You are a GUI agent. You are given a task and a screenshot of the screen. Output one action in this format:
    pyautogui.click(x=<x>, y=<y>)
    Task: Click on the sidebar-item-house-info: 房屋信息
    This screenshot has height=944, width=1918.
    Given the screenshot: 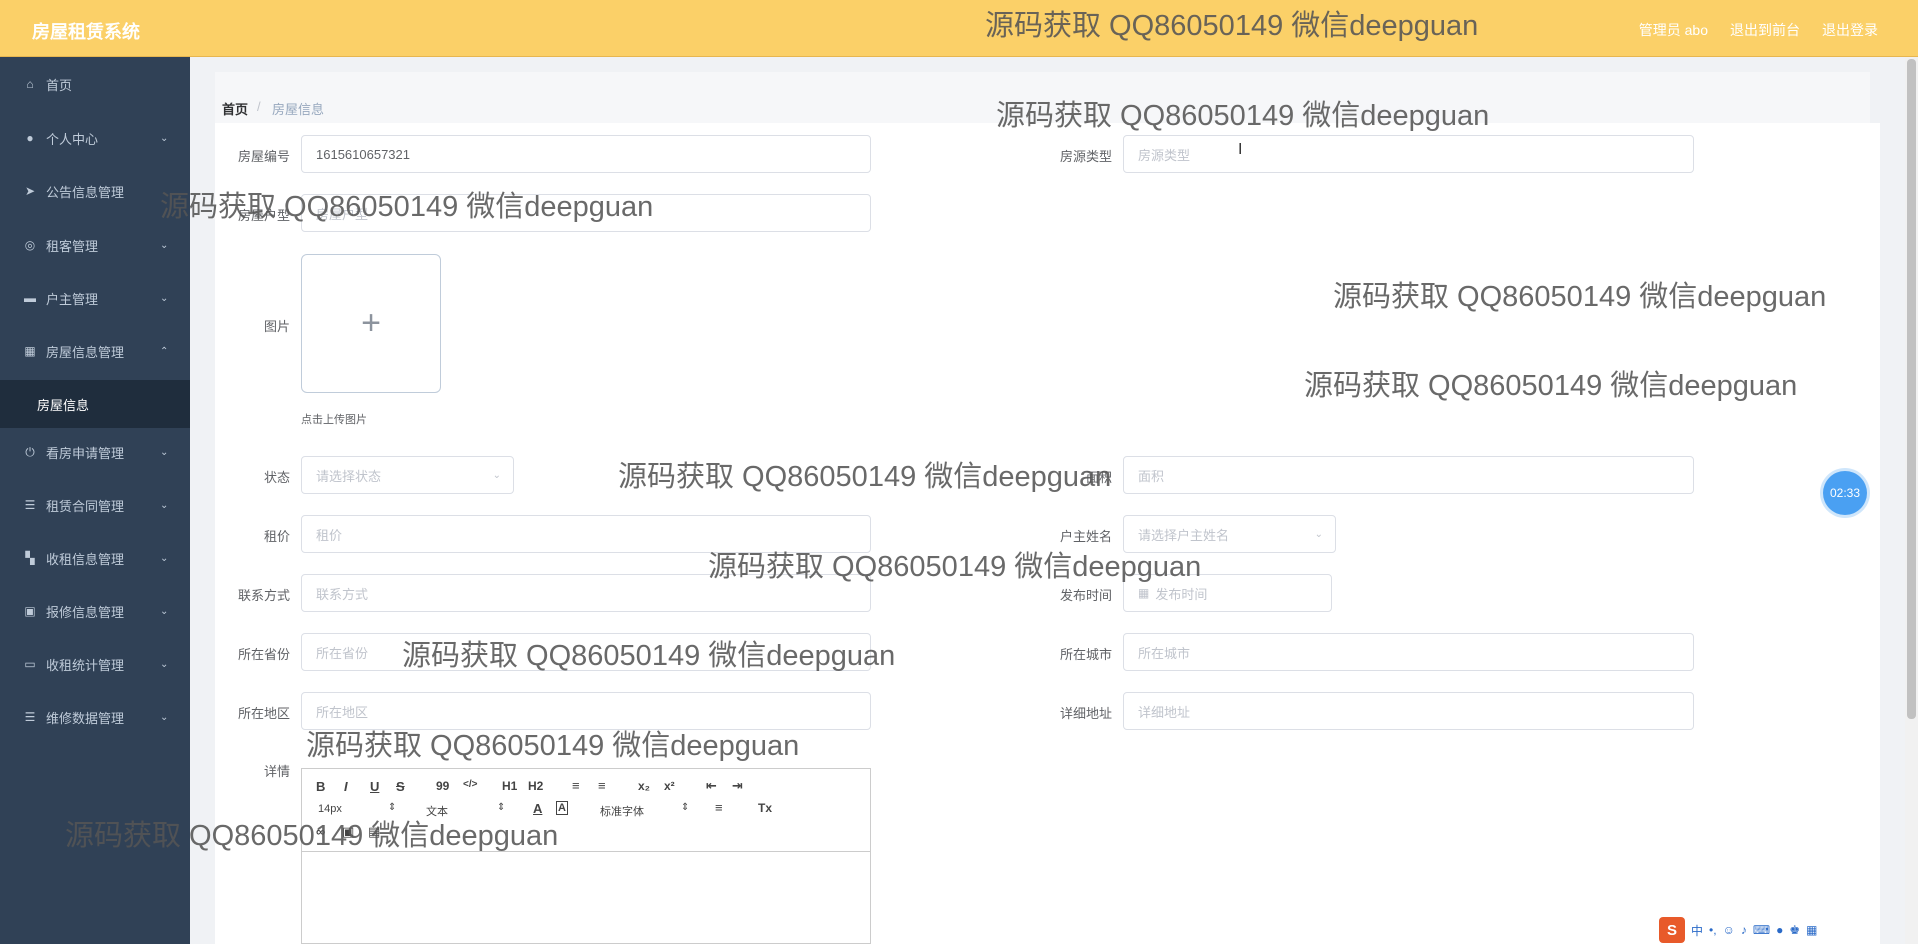 What is the action you would take?
    pyautogui.click(x=95, y=404)
    